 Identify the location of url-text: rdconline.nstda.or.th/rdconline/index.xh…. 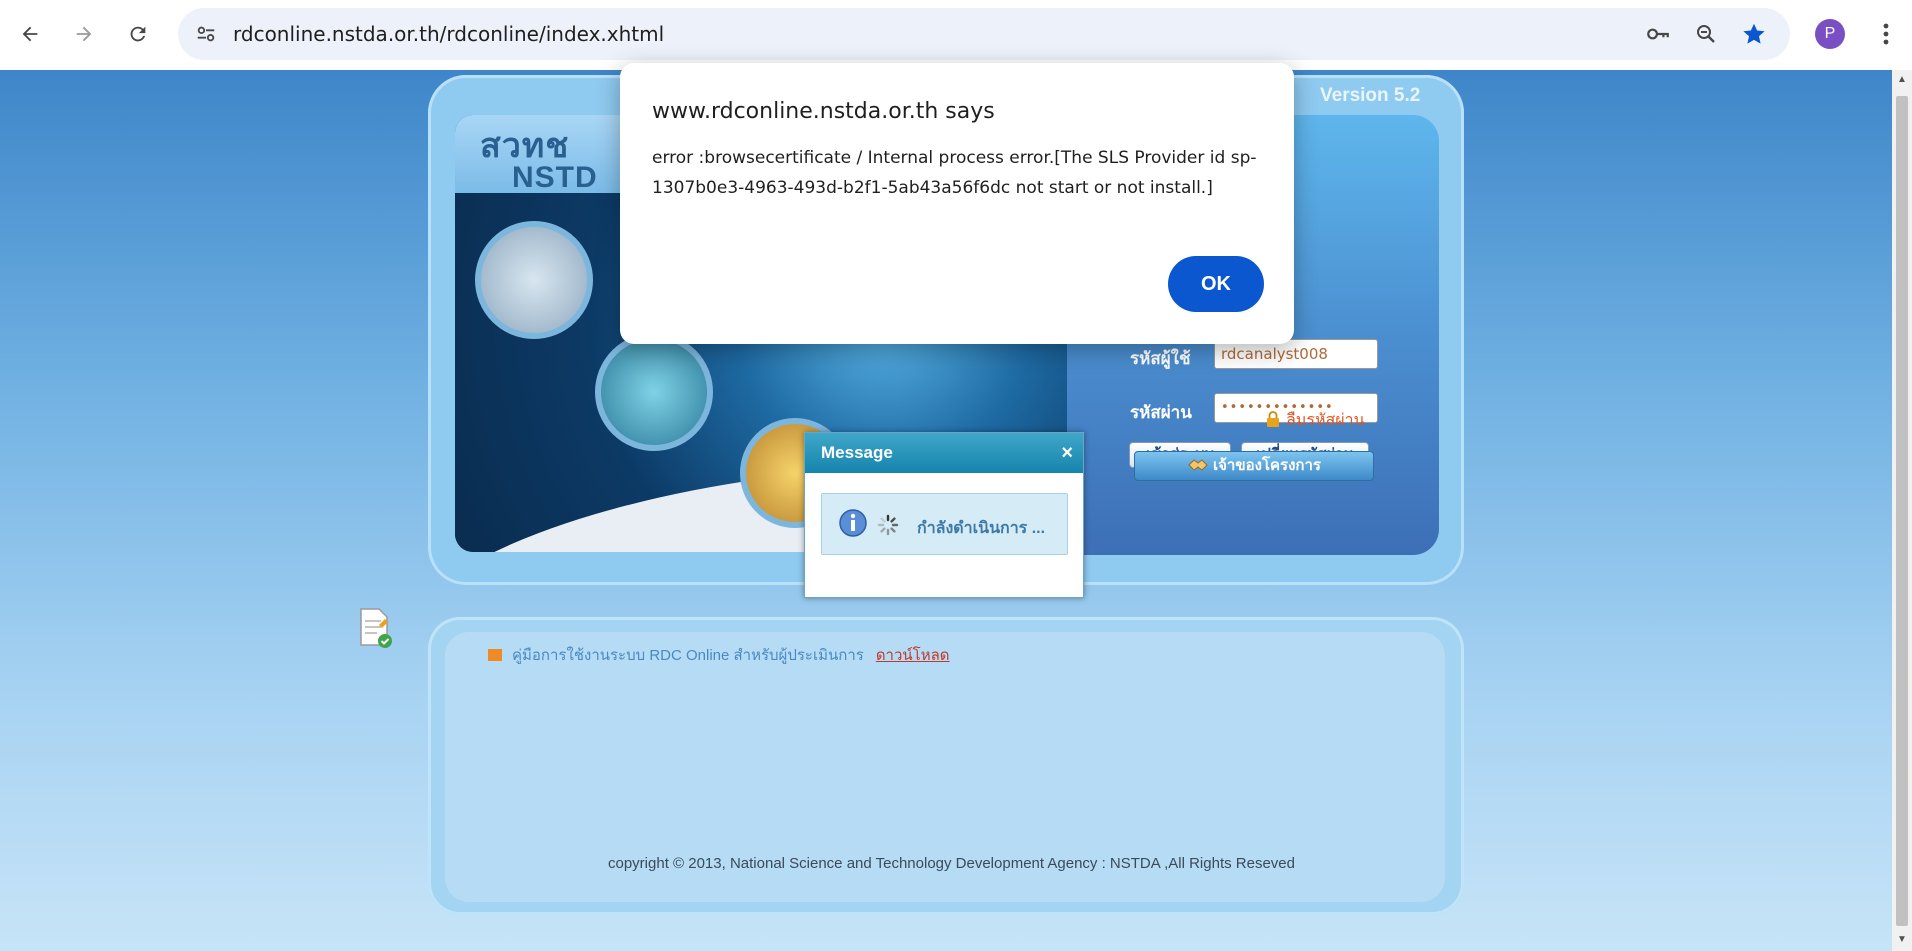
(448, 34).